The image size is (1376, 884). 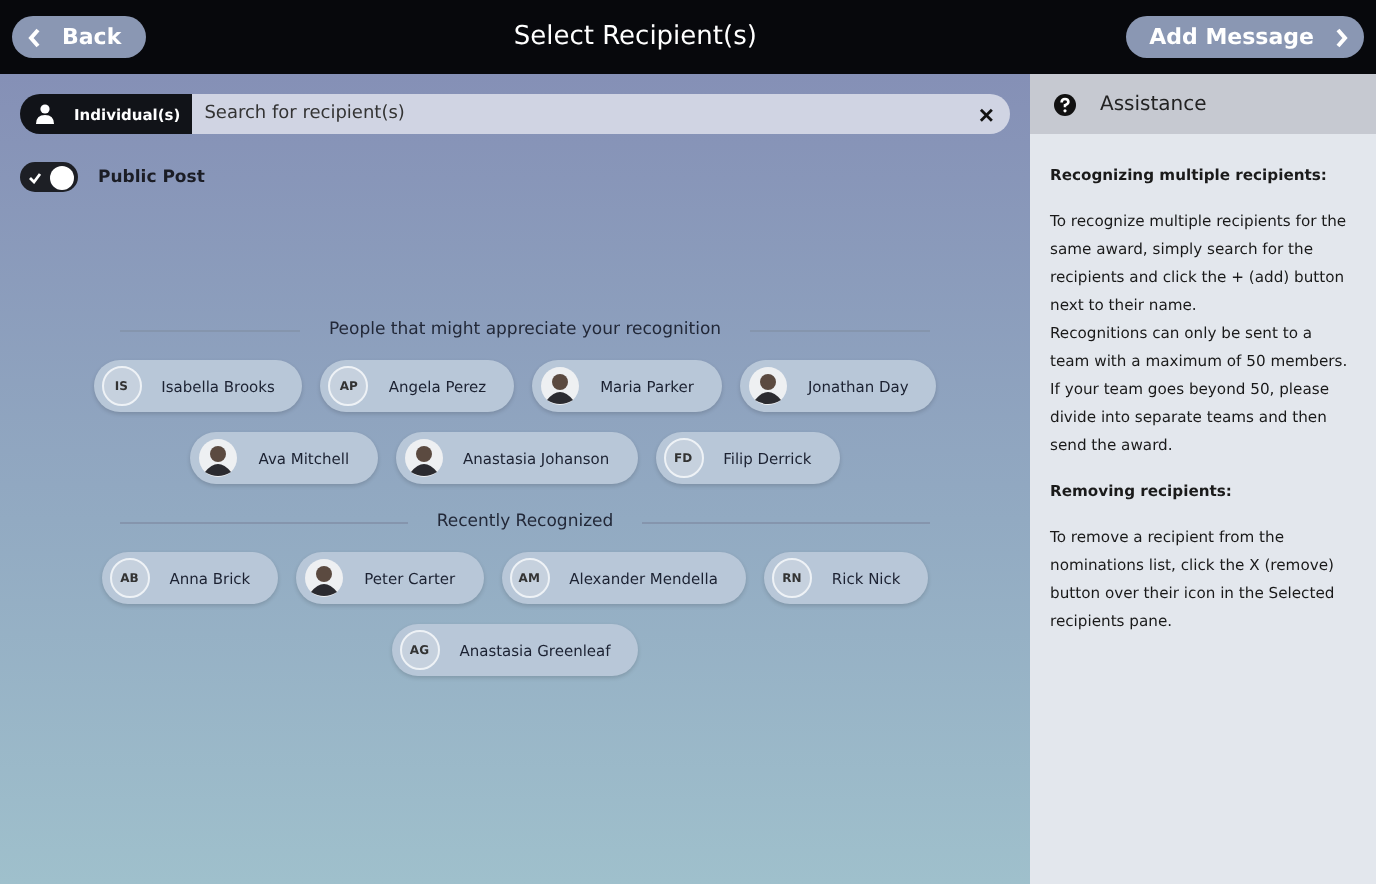 I want to click on clear-button: ×, so click(x=986, y=114).